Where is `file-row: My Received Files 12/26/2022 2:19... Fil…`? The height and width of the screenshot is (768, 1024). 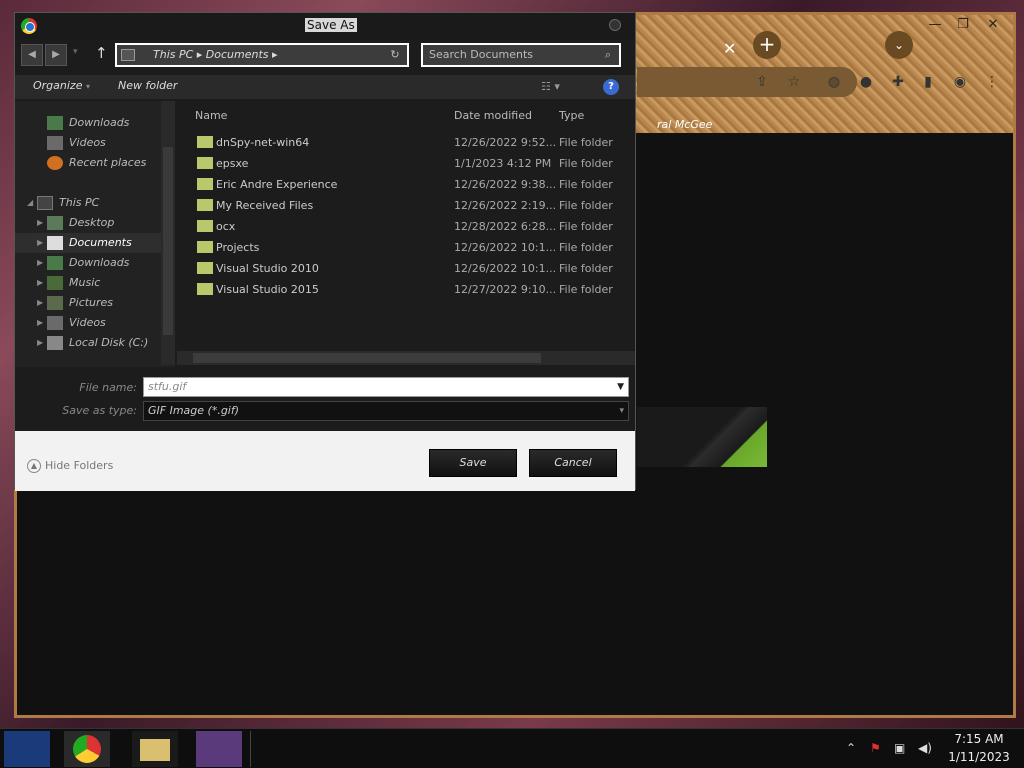 file-row: My Received Files 12/26/2022 2:19... Fil… is located at coordinates (407, 205).